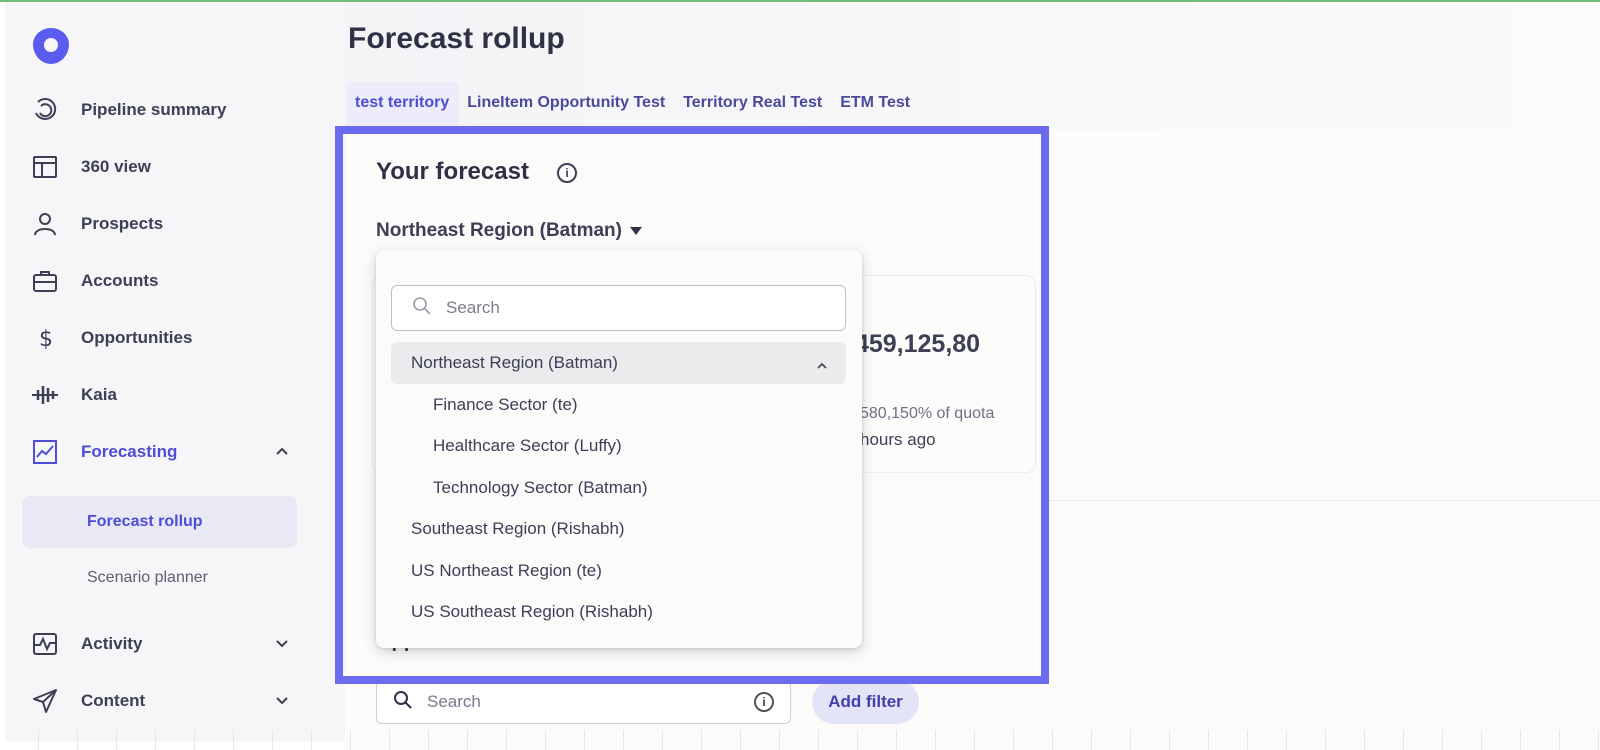 The width and height of the screenshot is (1600, 750). I want to click on option-label: Northeast Region (Batman), so click(514, 362).